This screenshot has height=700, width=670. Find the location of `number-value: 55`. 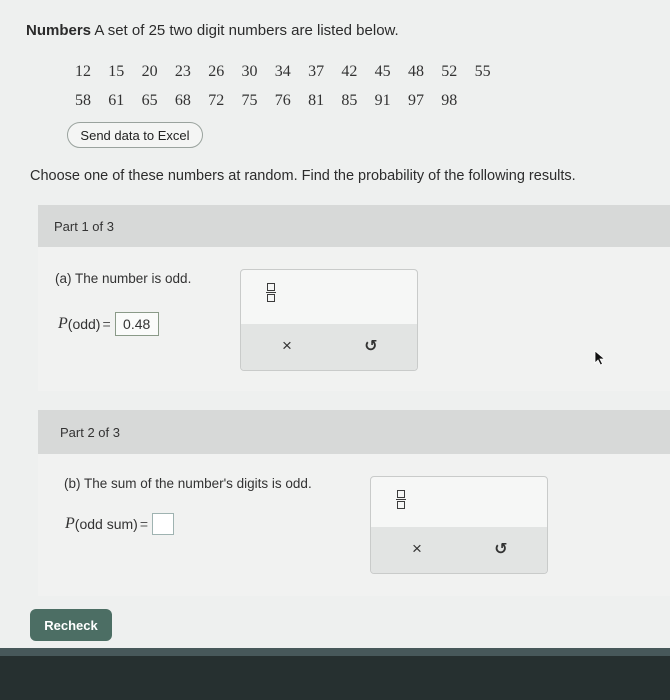

number-value: 55 is located at coordinates (482, 71).